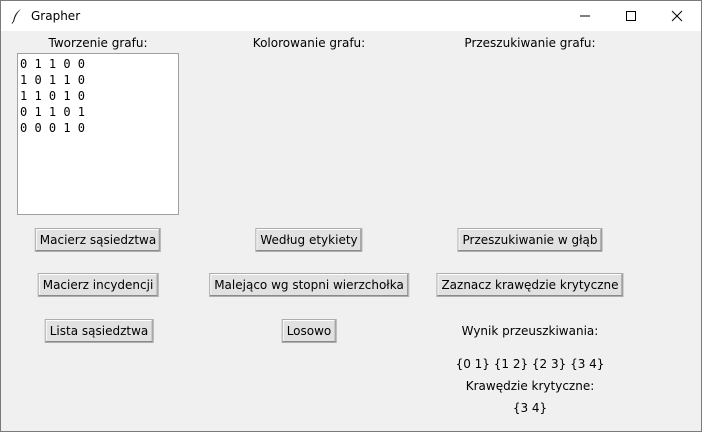 The width and height of the screenshot is (702, 432). Describe the element at coordinates (98, 240) in the screenshot. I see `adjacency-matrix-button: Macierz sąsiedztwa` at that location.